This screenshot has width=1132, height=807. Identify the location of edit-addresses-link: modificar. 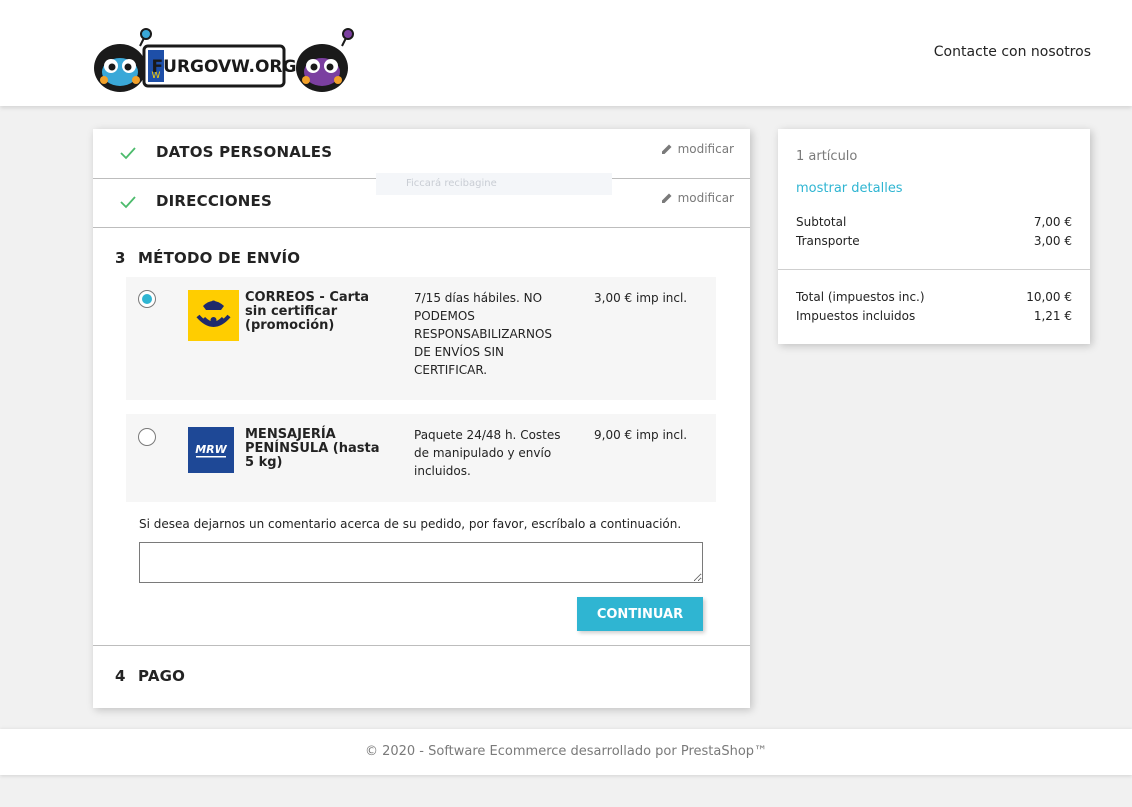
(697, 198).